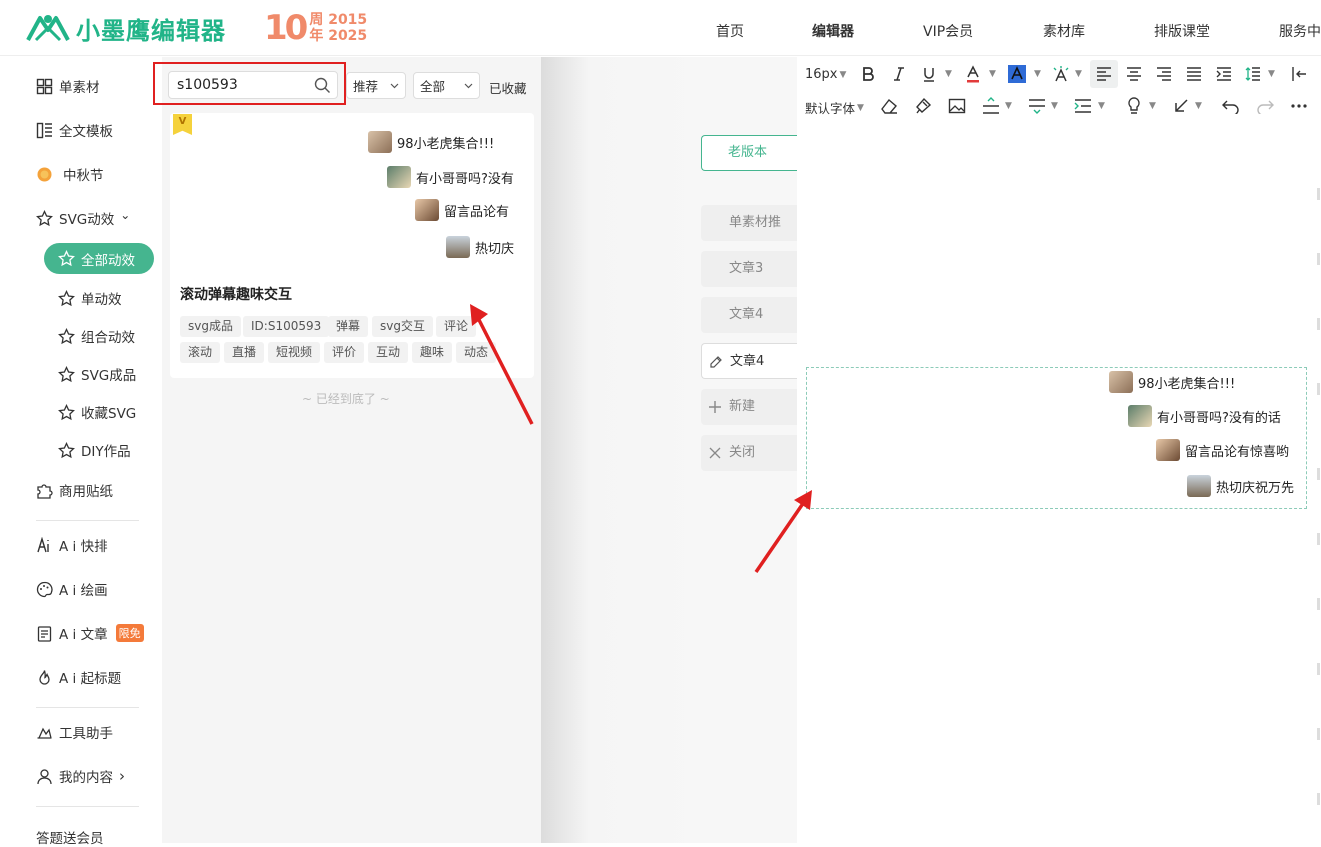 The width and height of the screenshot is (1321, 847). What do you see at coordinates (1181, 106) in the screenshot?
I see `arrow-down-left-icon` at bounding box center [1181, 106].